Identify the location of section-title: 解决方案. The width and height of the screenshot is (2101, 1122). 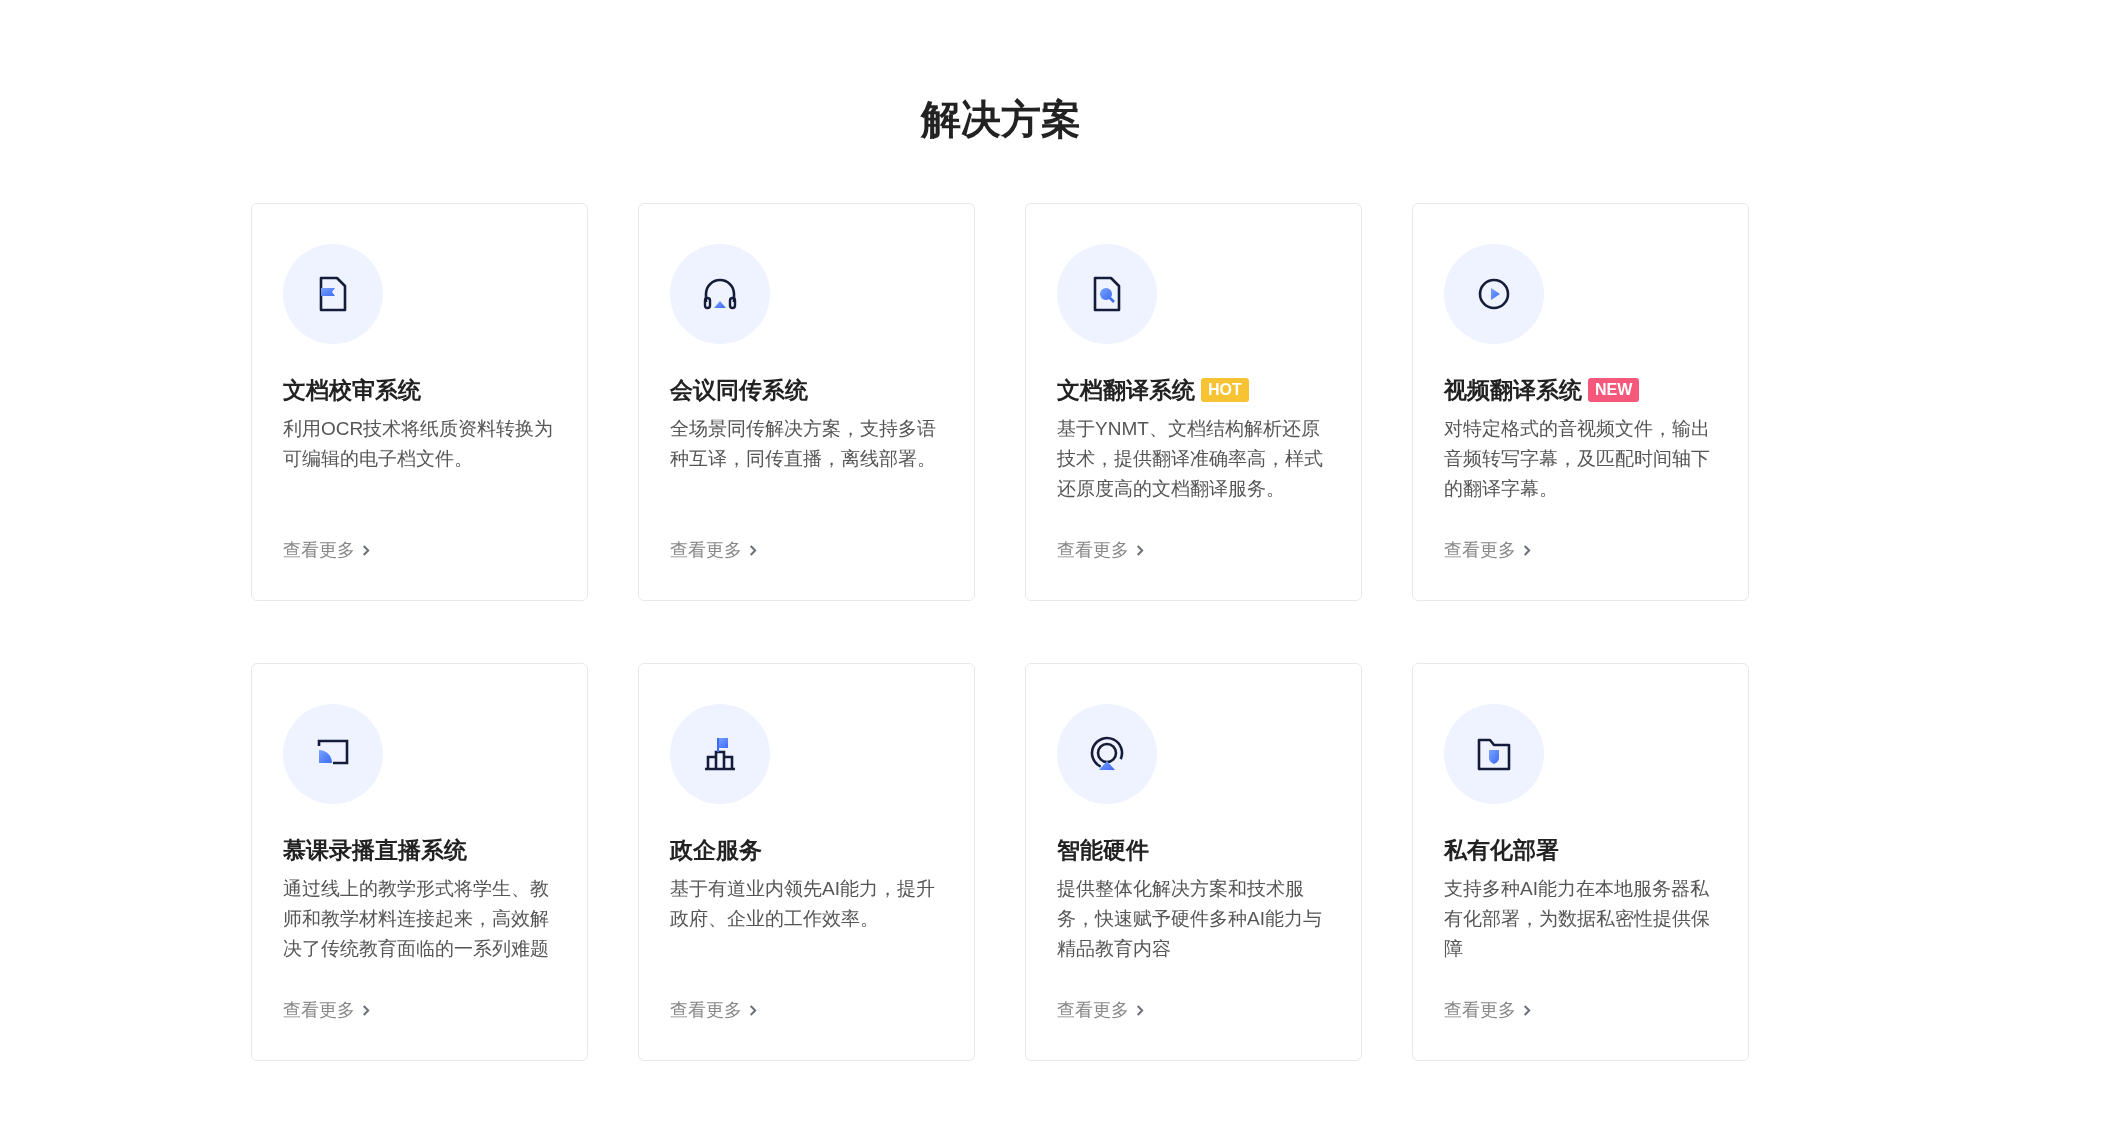
(1000, 119).